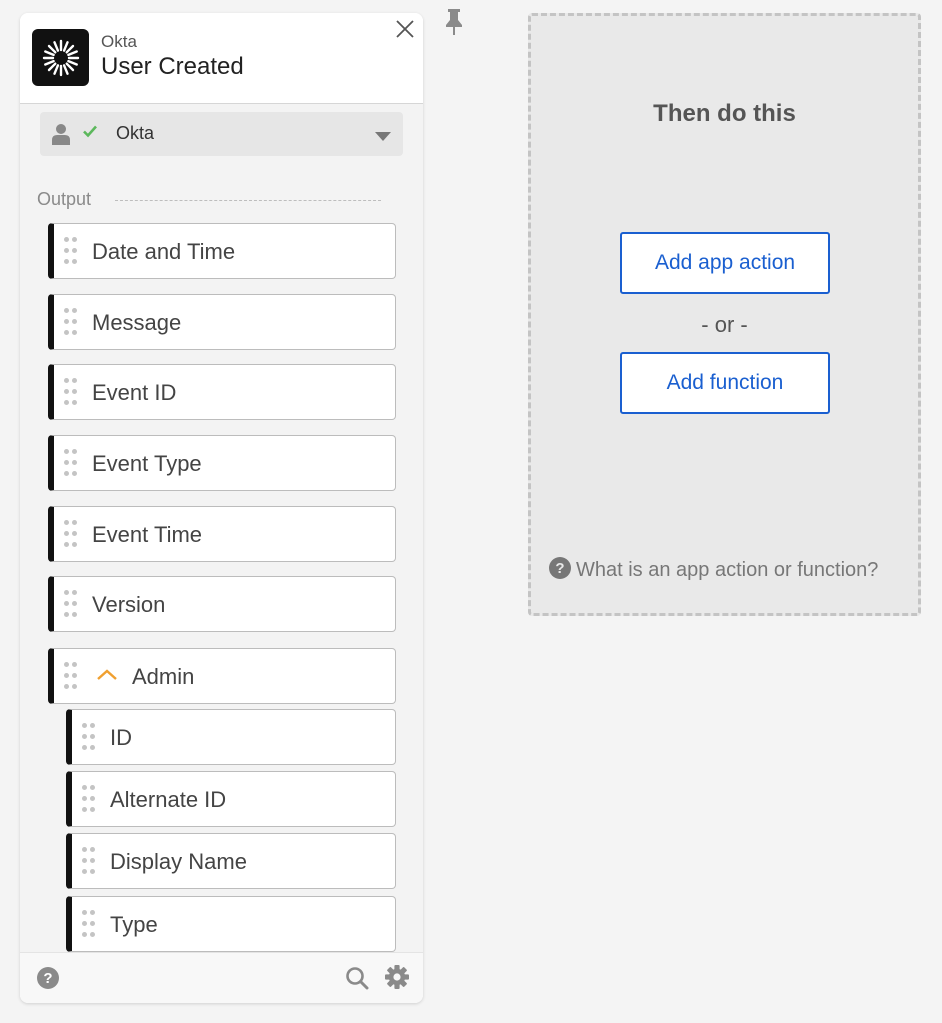 The width and height of the screenshot is (942, 1023). Describe the element at coordinates (357, 980) in the screenshot. I see `search-icon` at that location.